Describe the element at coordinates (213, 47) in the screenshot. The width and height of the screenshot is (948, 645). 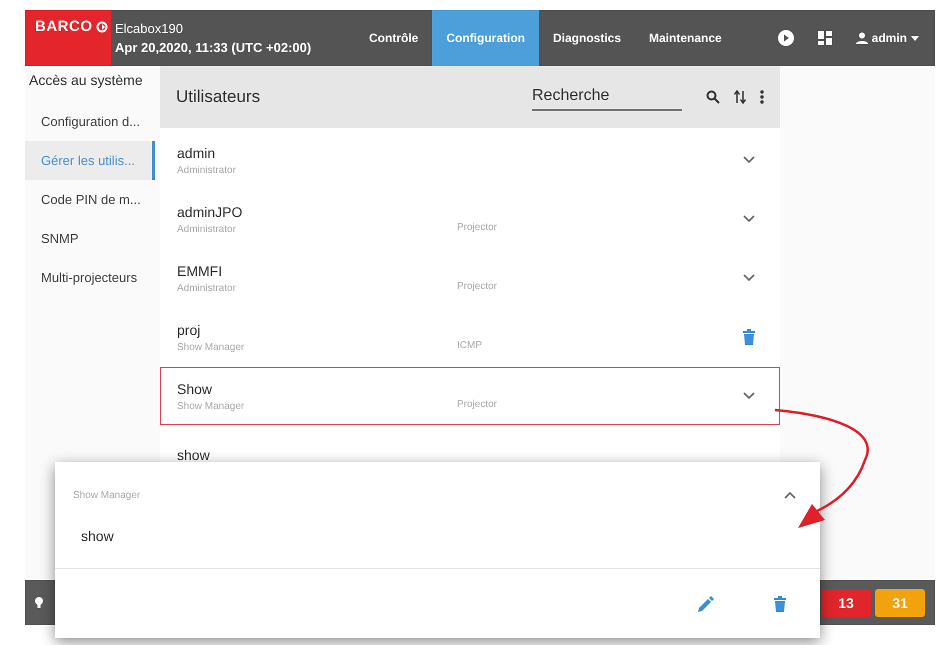
I see `date-time: Apr 20,2020, 11:33 (UTC +02:00)` at that location.